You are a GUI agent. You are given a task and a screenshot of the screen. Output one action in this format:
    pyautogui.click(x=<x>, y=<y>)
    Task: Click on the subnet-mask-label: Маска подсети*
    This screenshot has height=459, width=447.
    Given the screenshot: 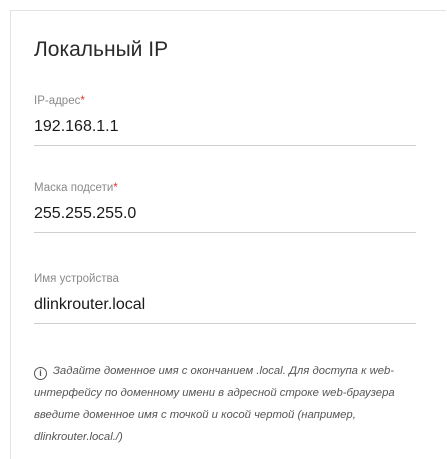 What is the action you would take?
    pyautogui.click(x=225, y=188)
    